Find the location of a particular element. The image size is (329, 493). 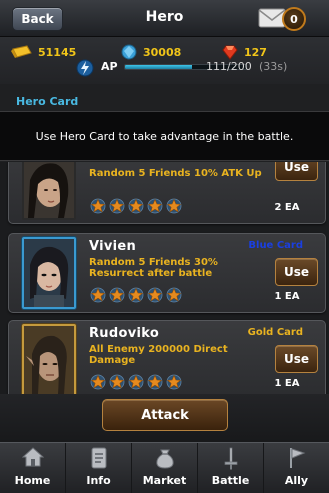

bottom-nav: Home Info Market Battle Ally is located at coordinates (164, 467).